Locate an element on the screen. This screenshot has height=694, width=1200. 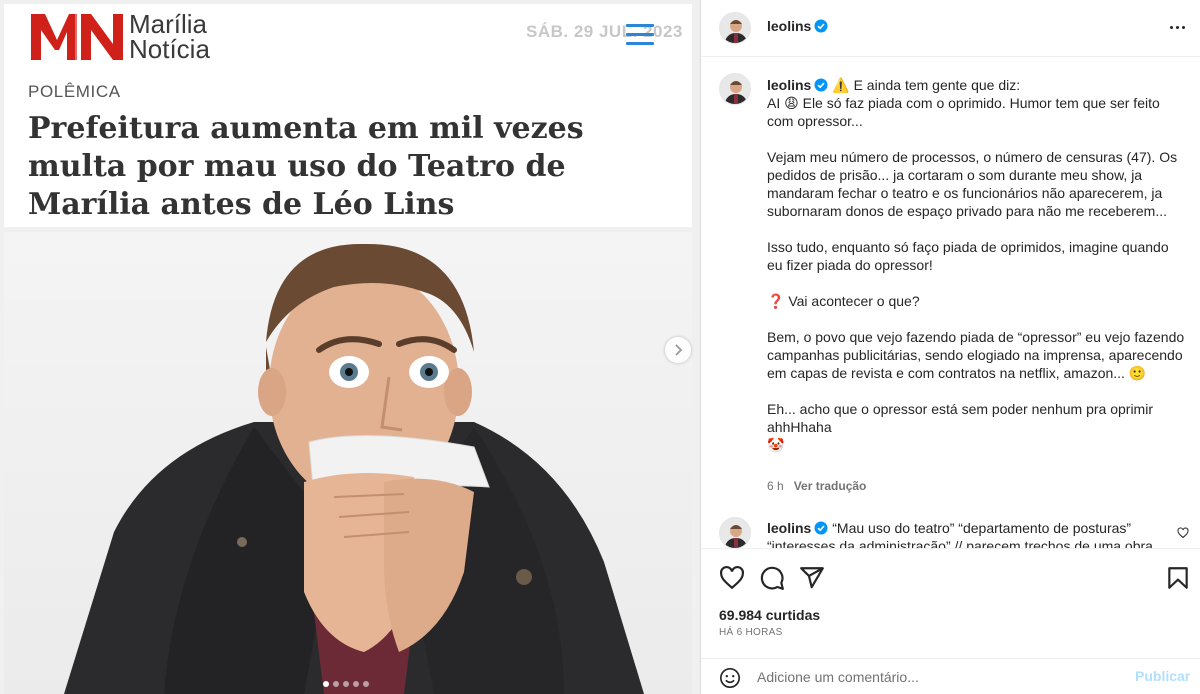
publish-button: Publicar is located at coordinates (1162, 676).